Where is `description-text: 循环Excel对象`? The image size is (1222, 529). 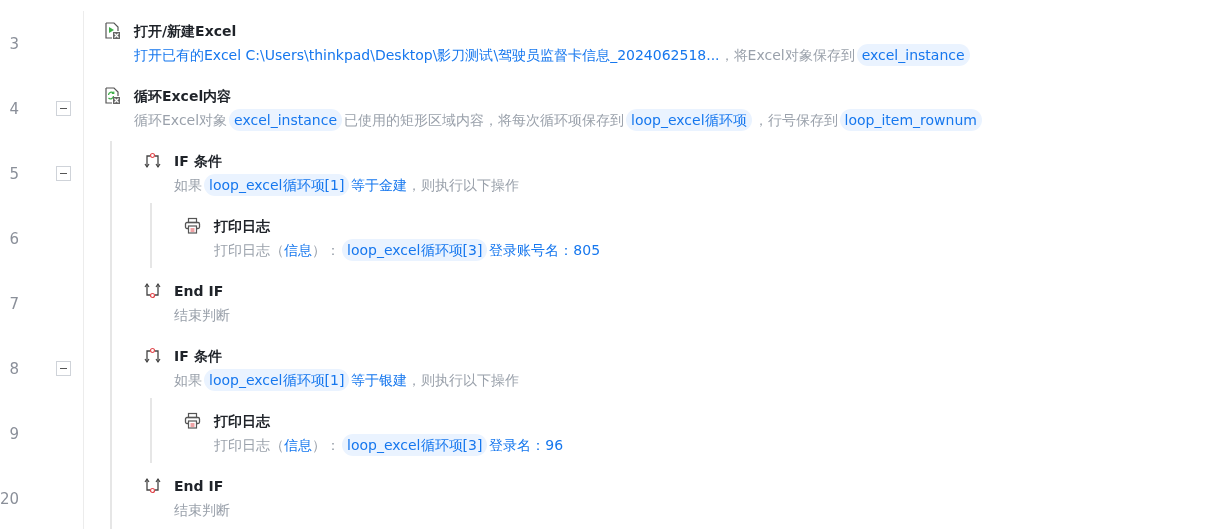 description-text: 循环Excel对象 is located at coordinates (181, 120).